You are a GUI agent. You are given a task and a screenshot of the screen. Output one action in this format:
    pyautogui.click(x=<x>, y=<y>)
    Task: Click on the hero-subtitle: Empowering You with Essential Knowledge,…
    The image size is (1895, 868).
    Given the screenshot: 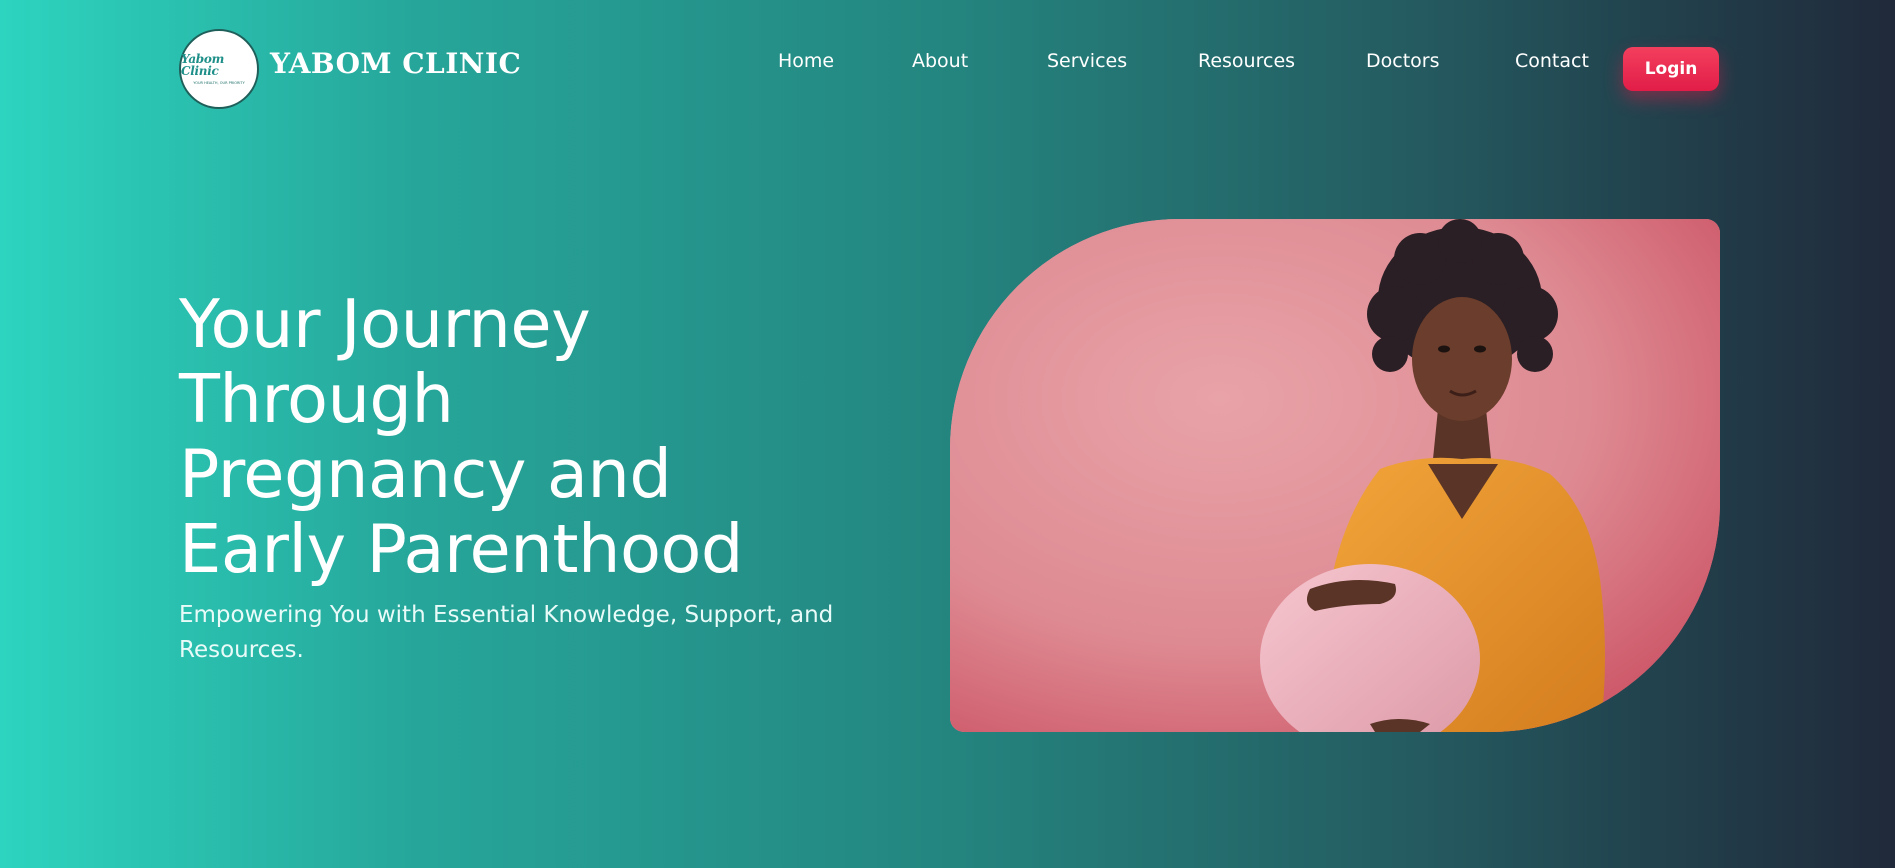 What is the action you would take?
    pyautogui.click(x=506, y=632)
    